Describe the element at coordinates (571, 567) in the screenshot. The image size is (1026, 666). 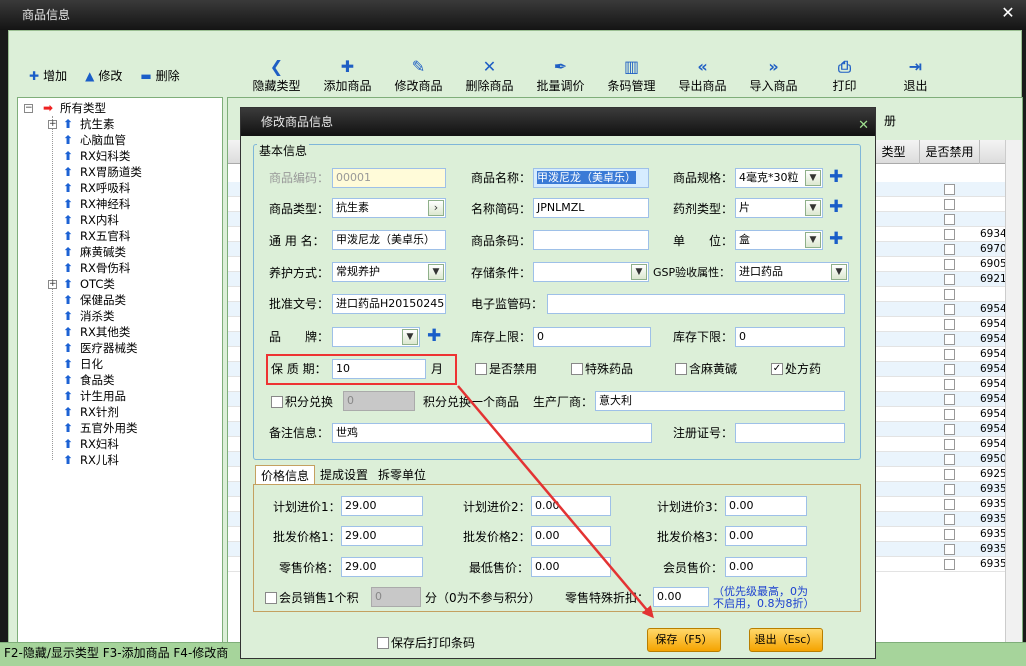
I see `min-price-field: 0.00` at that location.